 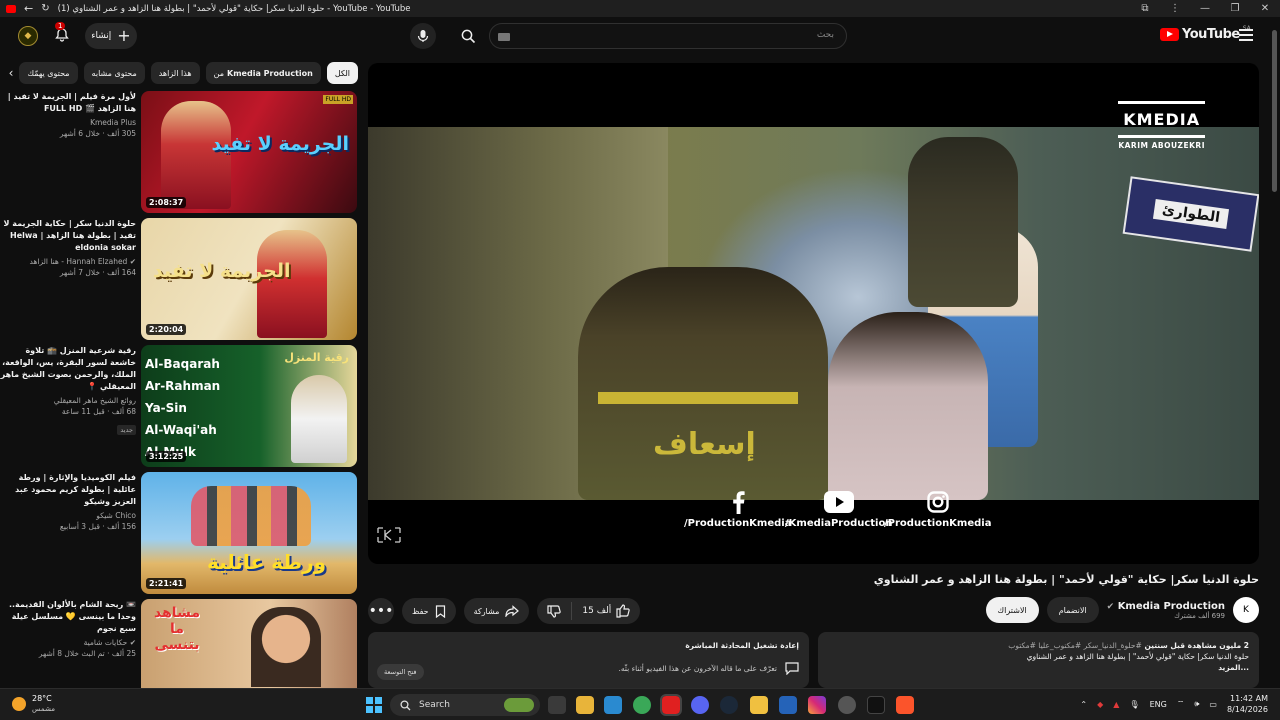 What do you see at coordinates (738, 523) in the screenshot?
I see `facebook-handle: /ProductionKmedia` at bounding box center [738, 523].